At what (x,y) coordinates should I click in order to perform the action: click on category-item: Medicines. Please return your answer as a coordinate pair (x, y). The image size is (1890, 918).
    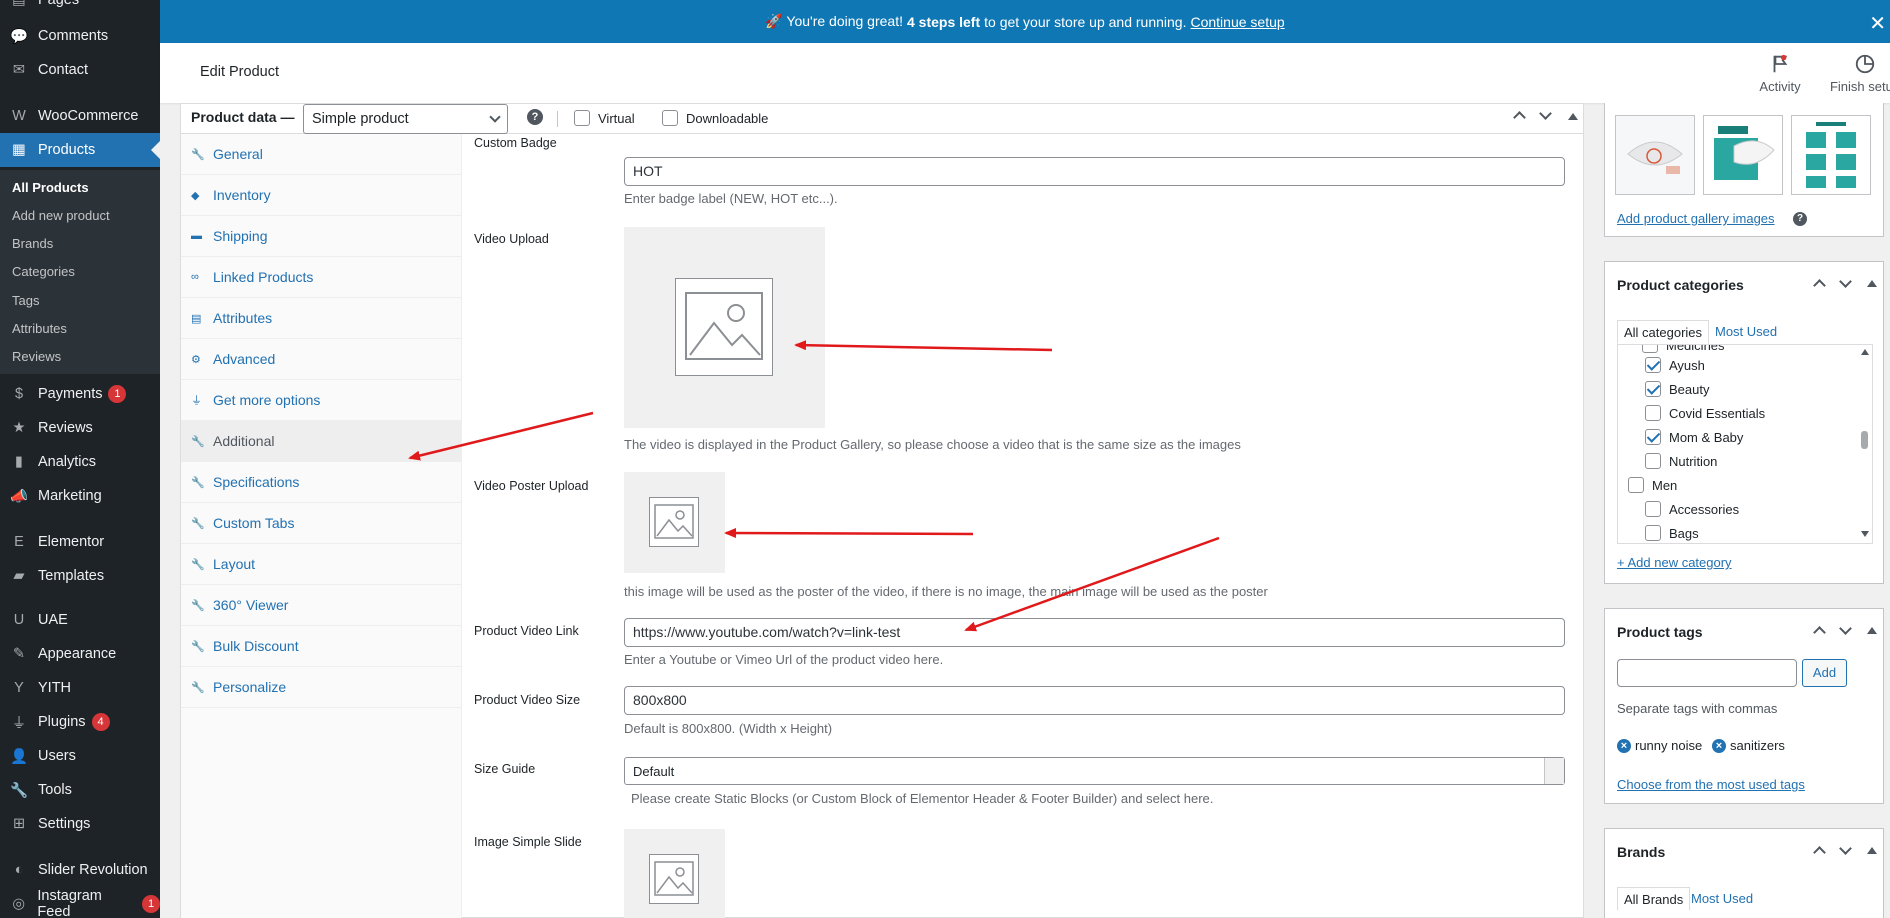
    Looking at the image, I should click on (1683, 349).